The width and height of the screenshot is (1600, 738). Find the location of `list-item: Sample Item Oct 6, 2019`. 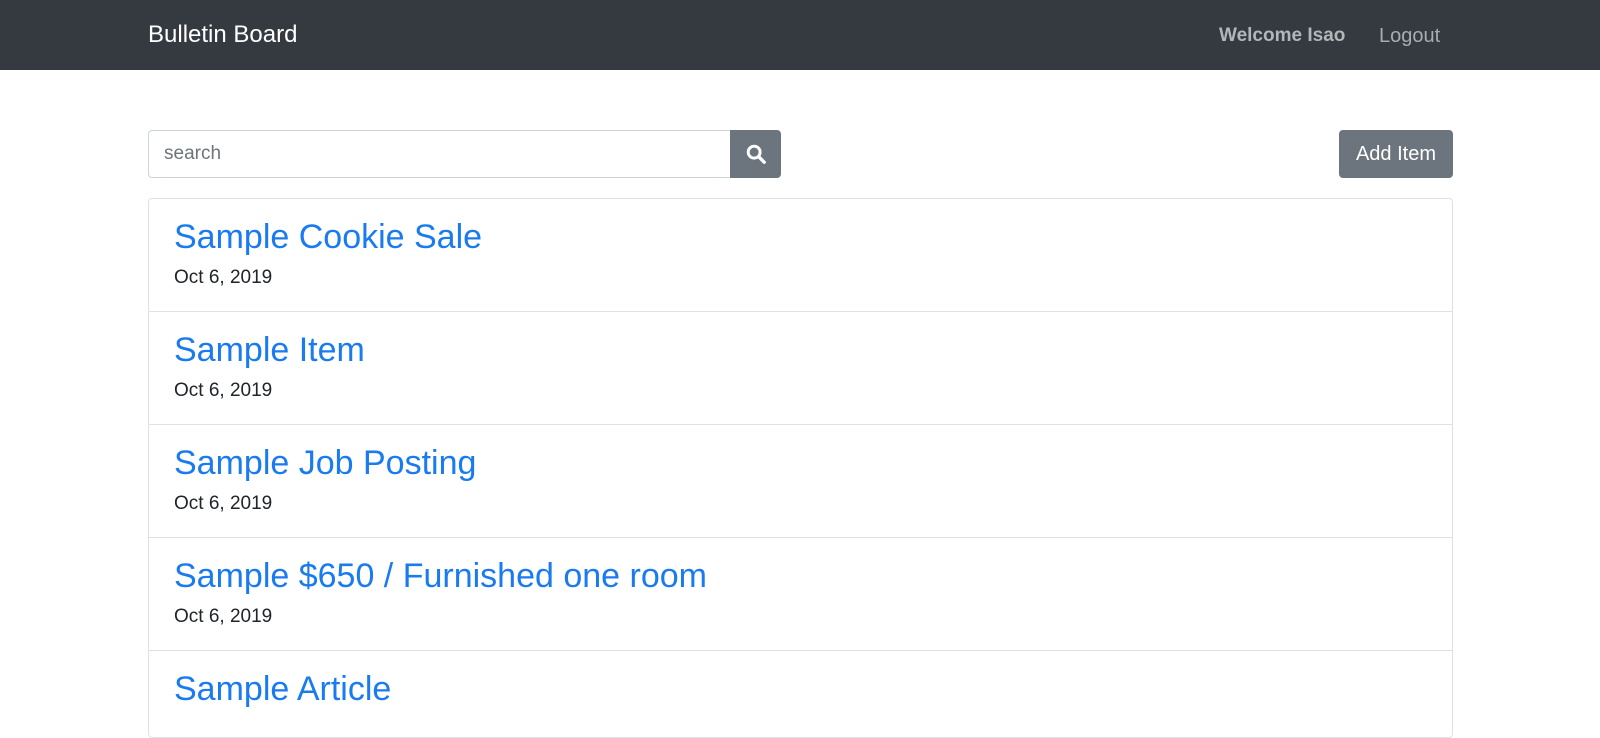

list-item: Sample Item Oct 6, 2019 is located at coordinates (800, 368).